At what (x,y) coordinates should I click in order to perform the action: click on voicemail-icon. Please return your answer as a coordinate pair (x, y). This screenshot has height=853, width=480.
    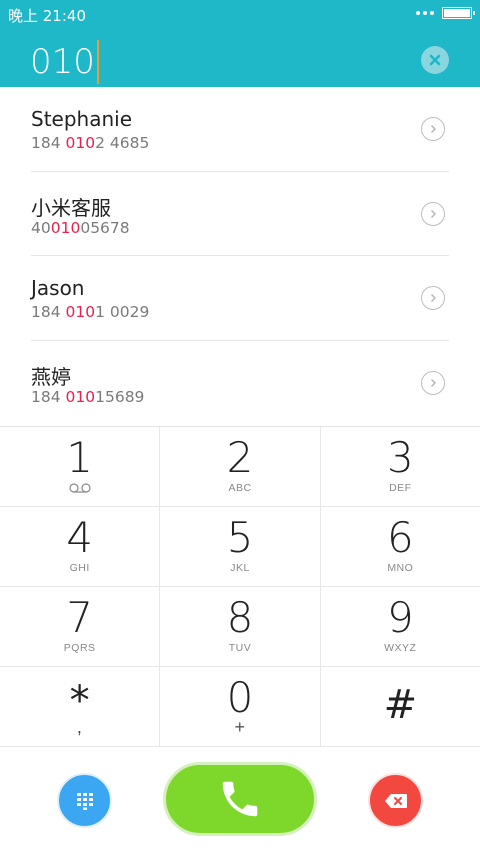
    Looking at the image, I should click on (80, 488).